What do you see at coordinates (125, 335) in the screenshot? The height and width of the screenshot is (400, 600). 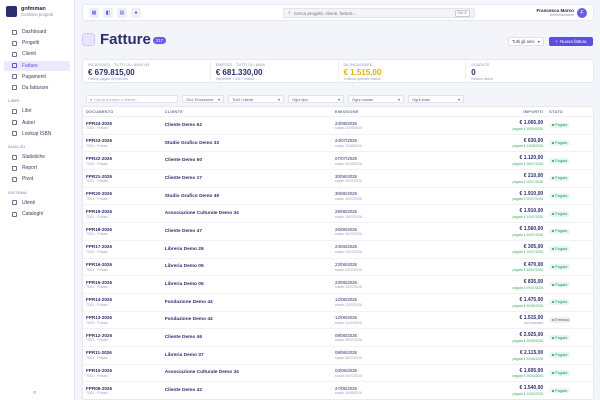 I see `document-number: FPR12-2026` at bounding box center [125, 335].